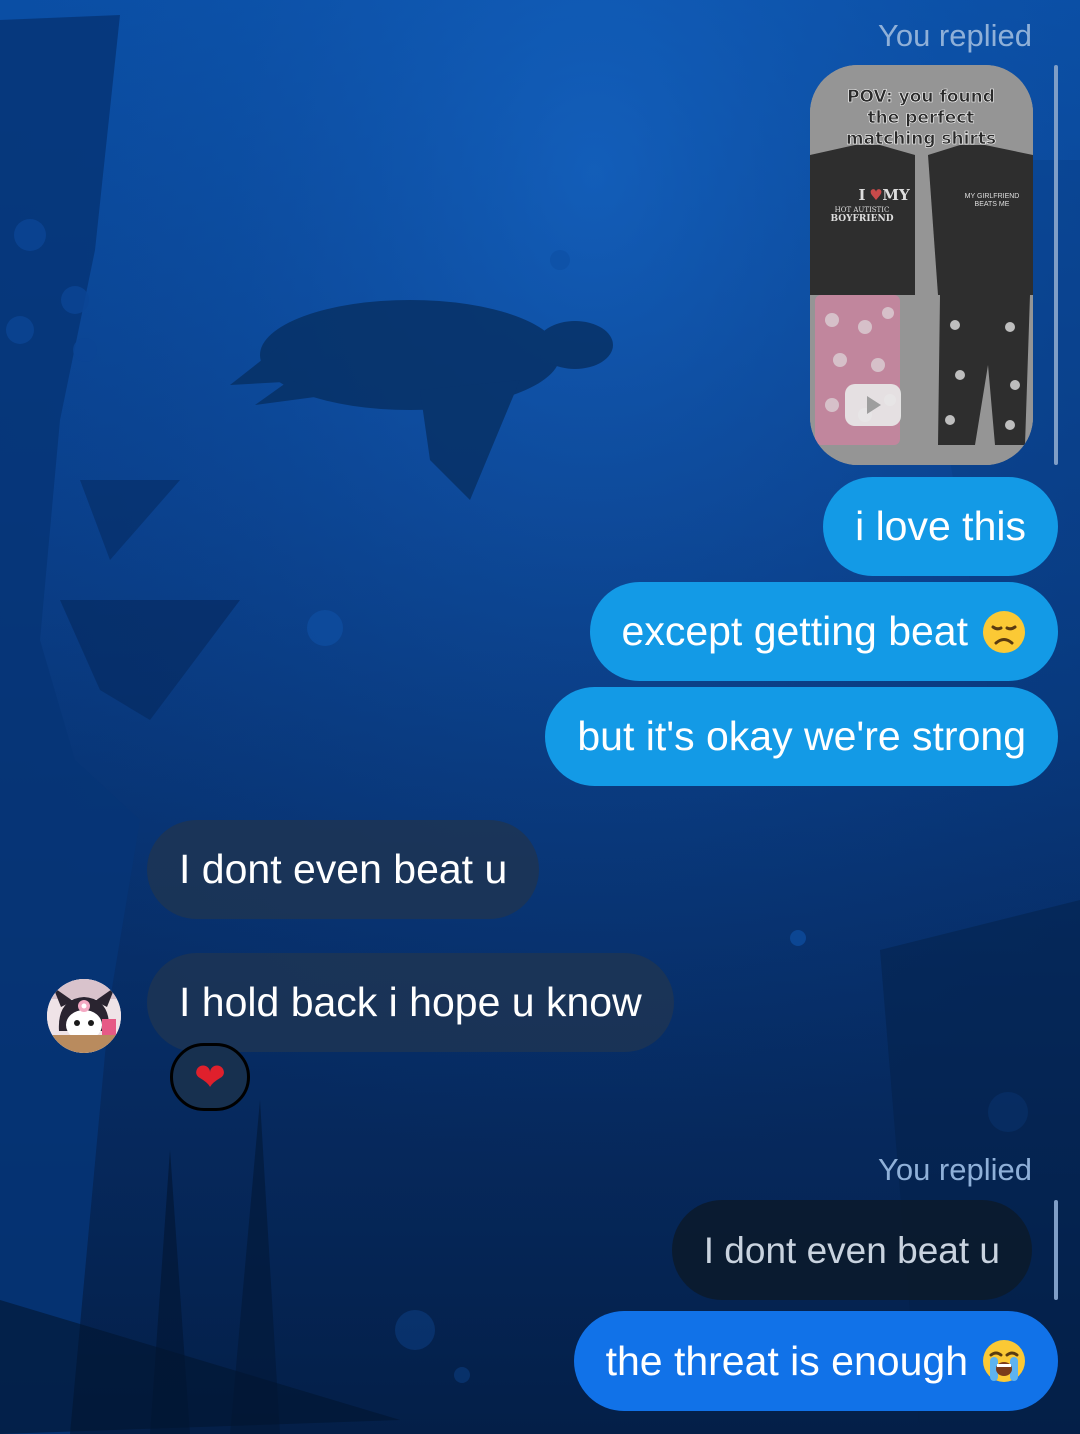  I want to click on contact-avatar, so click(84, 1016).